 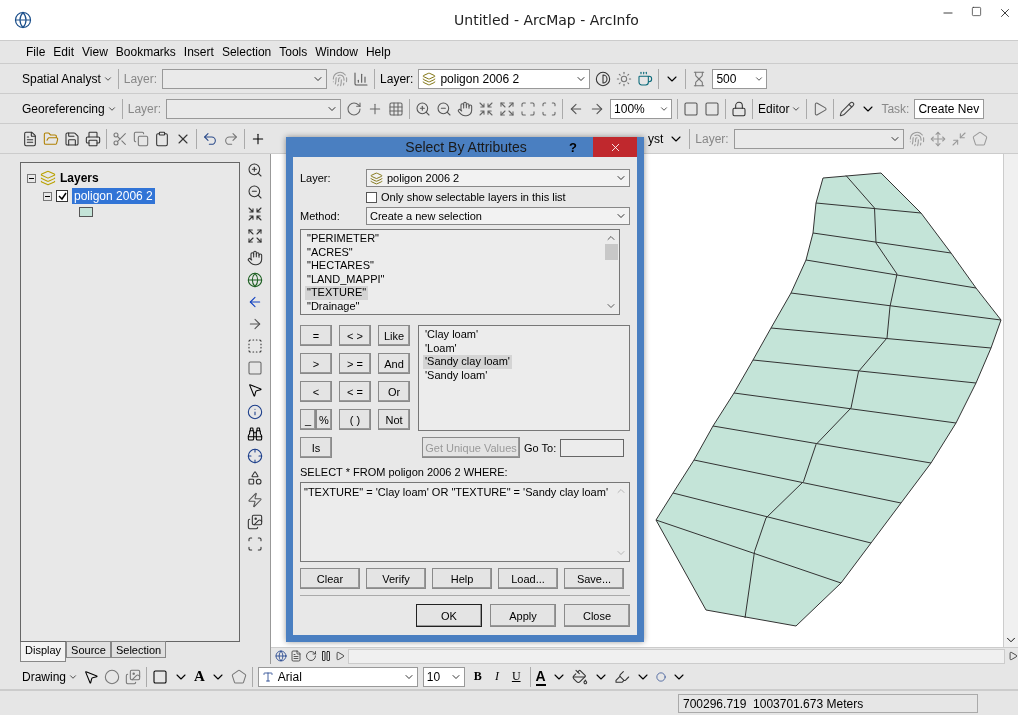 I want to click on panel-tab: Display, so click(x=43, y=652).